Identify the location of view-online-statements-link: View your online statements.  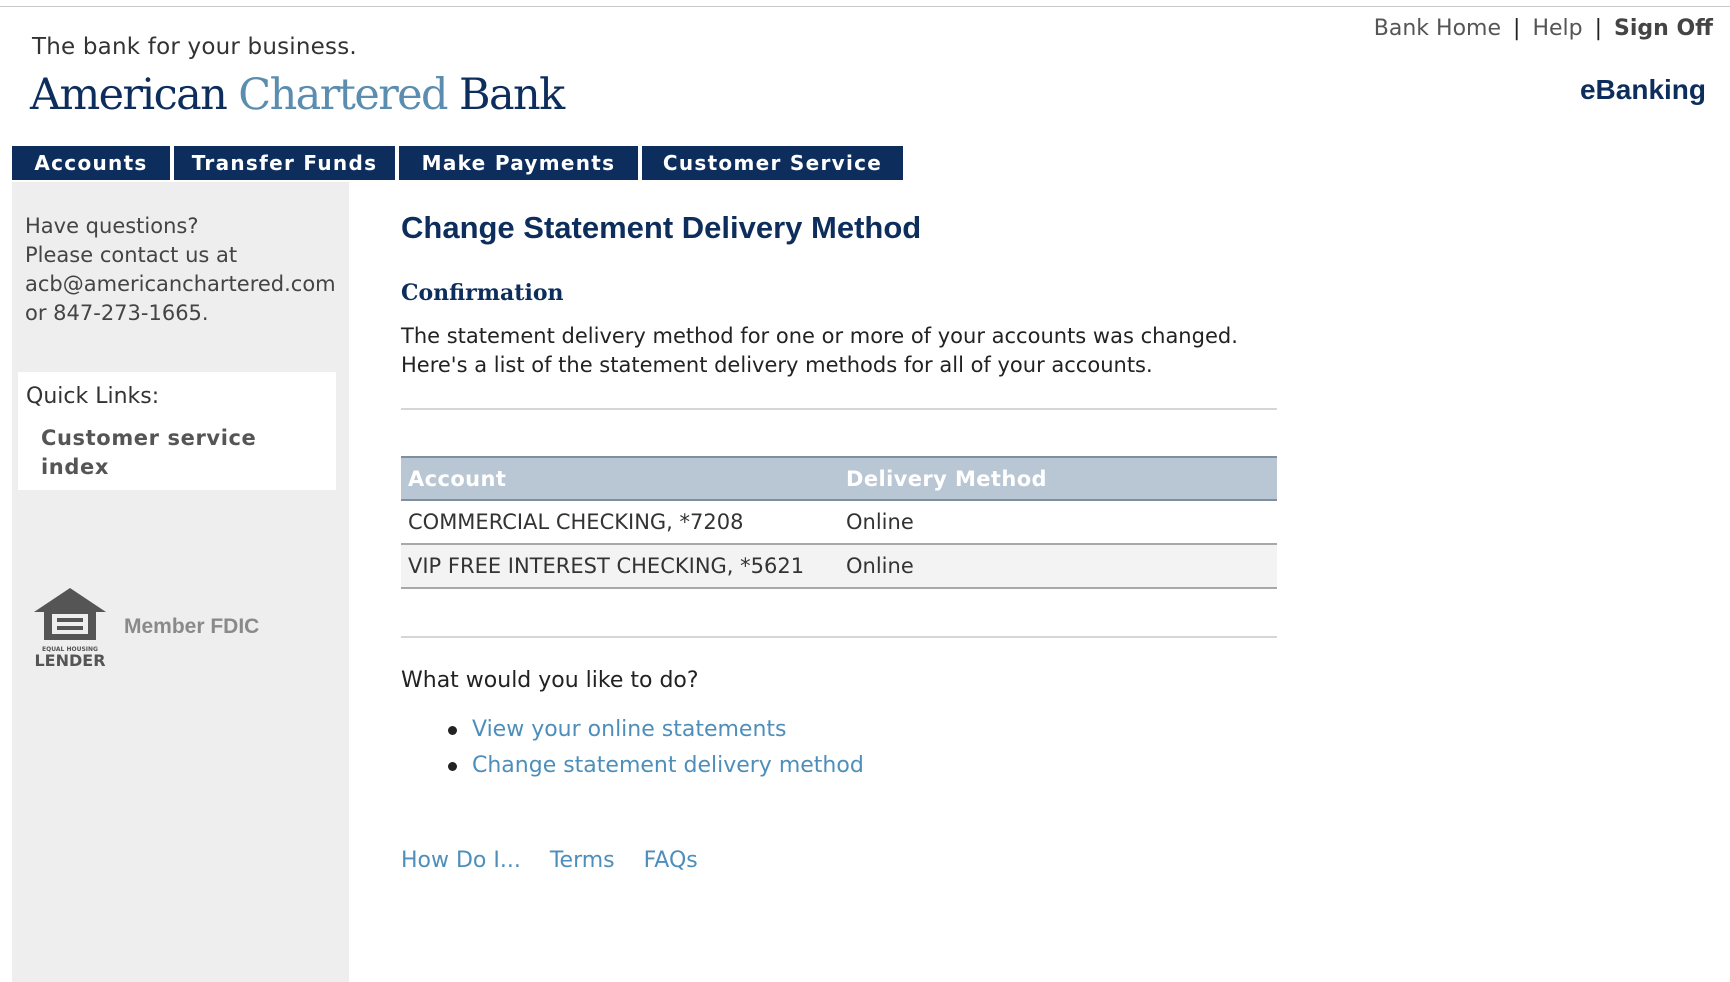
(629, 729).